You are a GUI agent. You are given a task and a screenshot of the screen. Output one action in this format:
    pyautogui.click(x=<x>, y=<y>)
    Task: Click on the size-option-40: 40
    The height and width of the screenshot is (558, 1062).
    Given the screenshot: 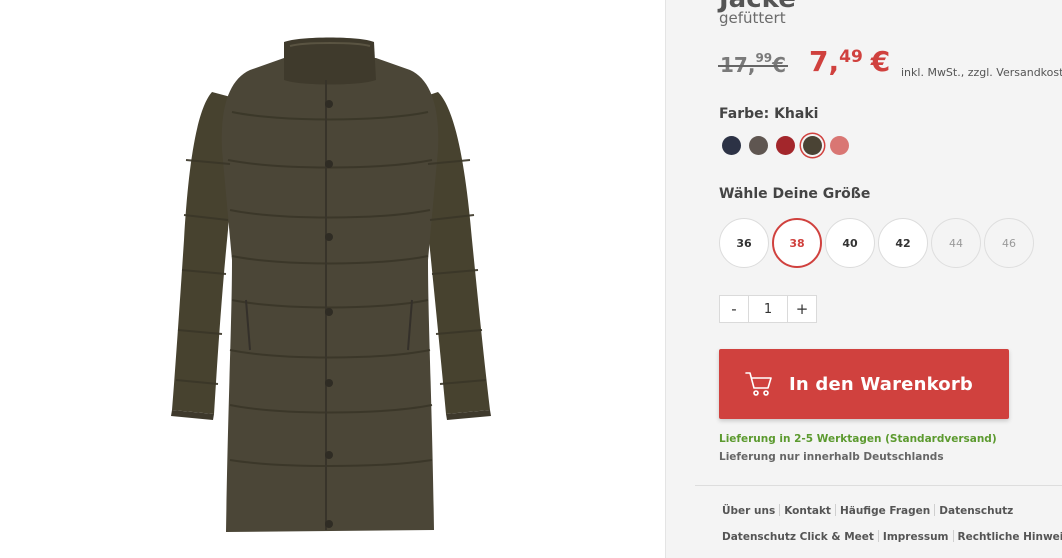 What is the action you would take?
    pyautogui.click(x=850, y=243)
    